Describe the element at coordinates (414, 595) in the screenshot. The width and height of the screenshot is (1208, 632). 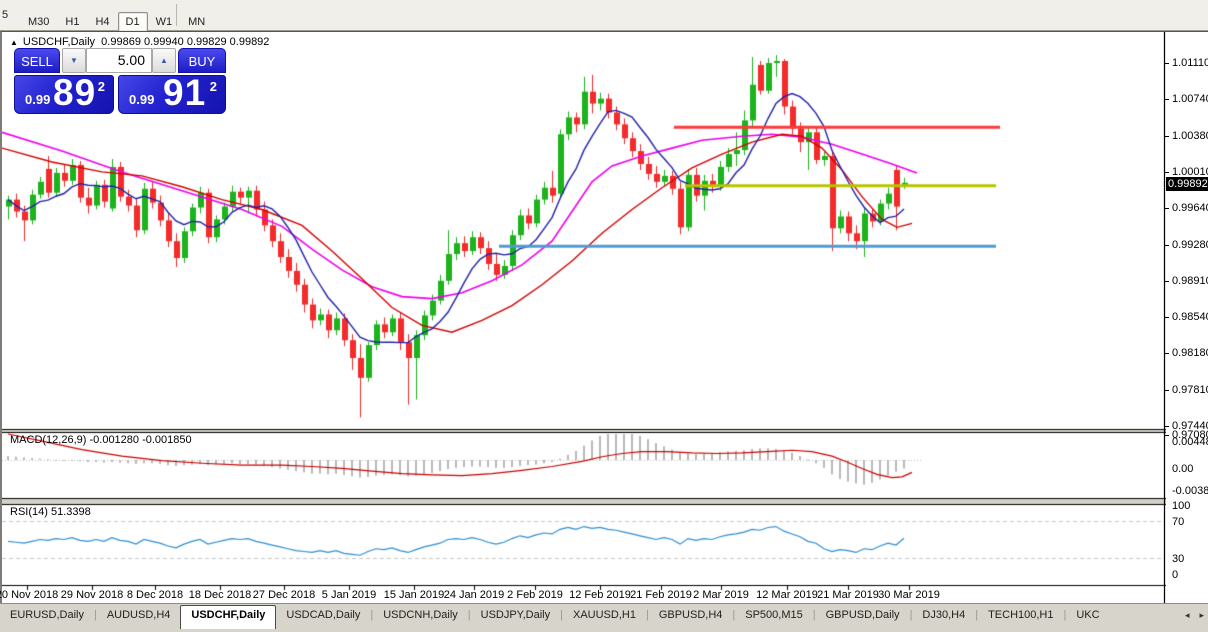
I see `date-axis-label: 15 Jan 2019` at that location.